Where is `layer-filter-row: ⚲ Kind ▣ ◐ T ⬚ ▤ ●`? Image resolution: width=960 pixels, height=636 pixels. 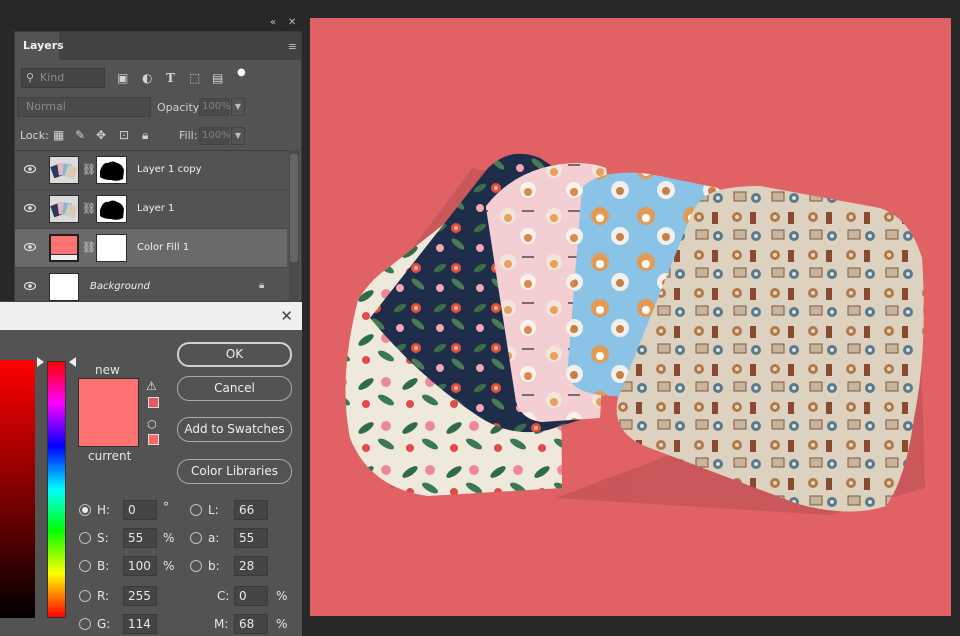
layer-filter-row: ⚲ Kind ▣ ◐ T ⬚ ▤ ● is located at coordinates (158, 78).